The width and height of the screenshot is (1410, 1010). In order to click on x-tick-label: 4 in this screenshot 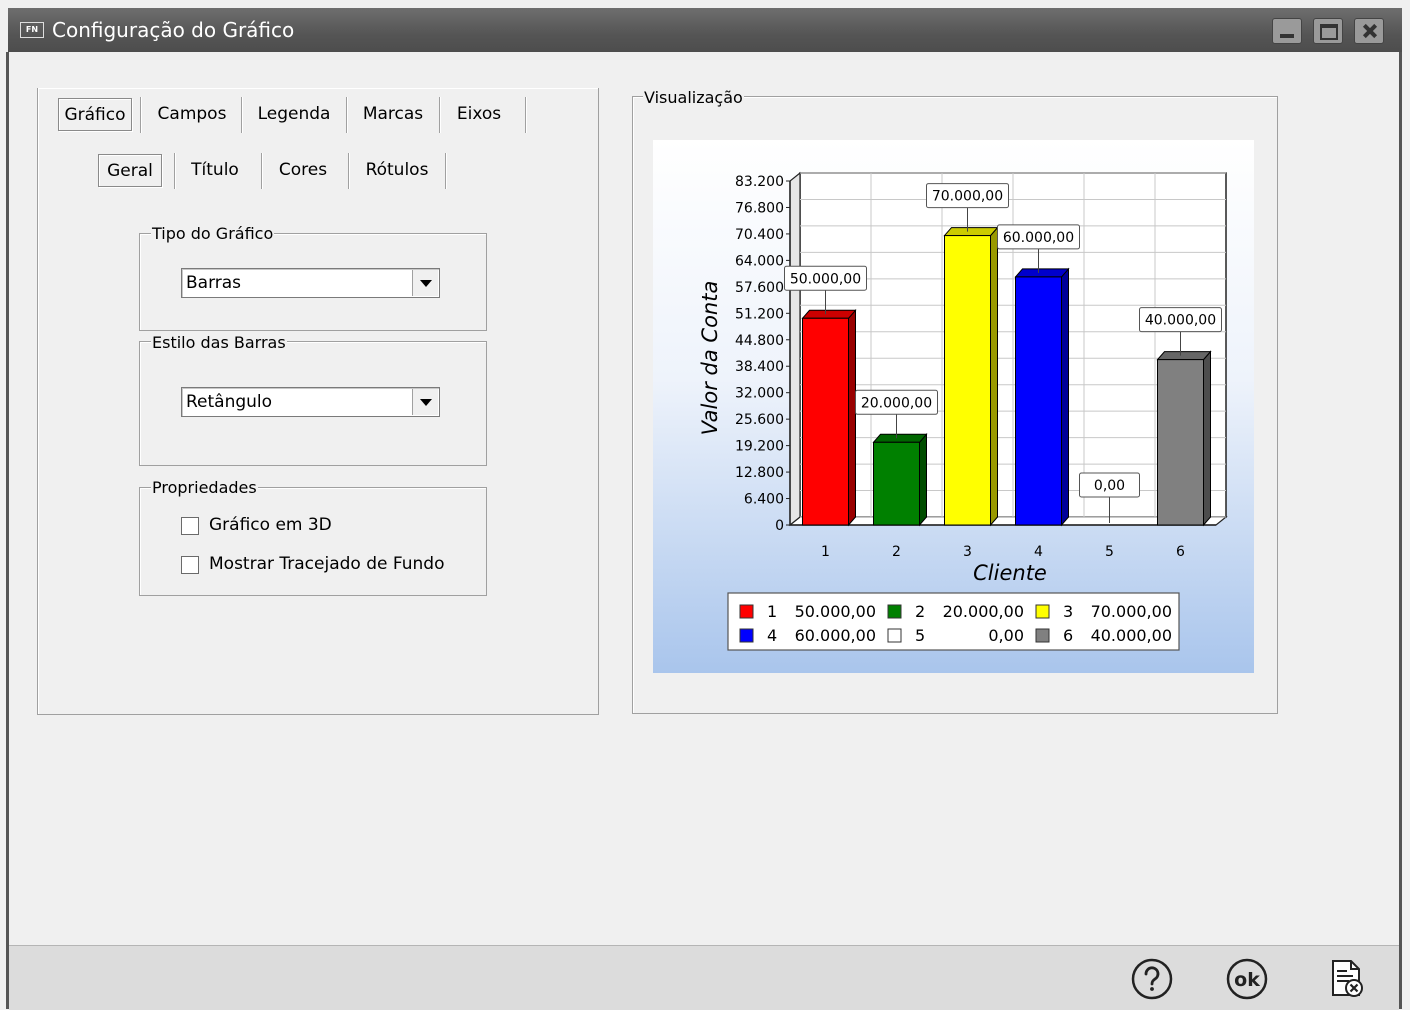, I will do `click(1038, 552)`.